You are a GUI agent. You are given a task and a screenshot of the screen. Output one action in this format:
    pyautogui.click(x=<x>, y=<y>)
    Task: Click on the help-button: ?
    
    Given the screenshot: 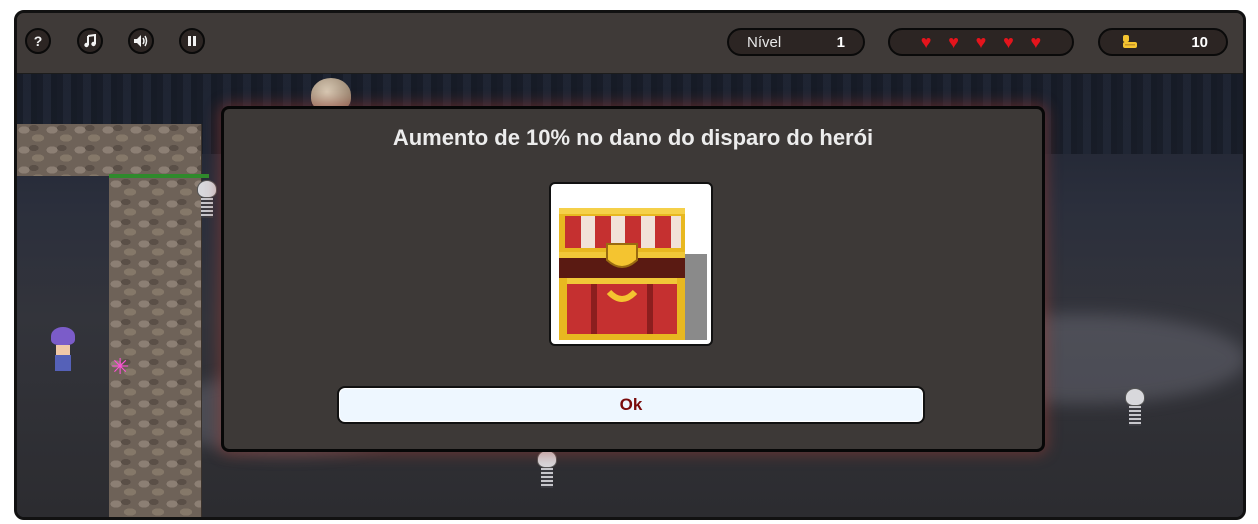 What is the action you would take?
    pyautogui.click(x=38, y=41)
    